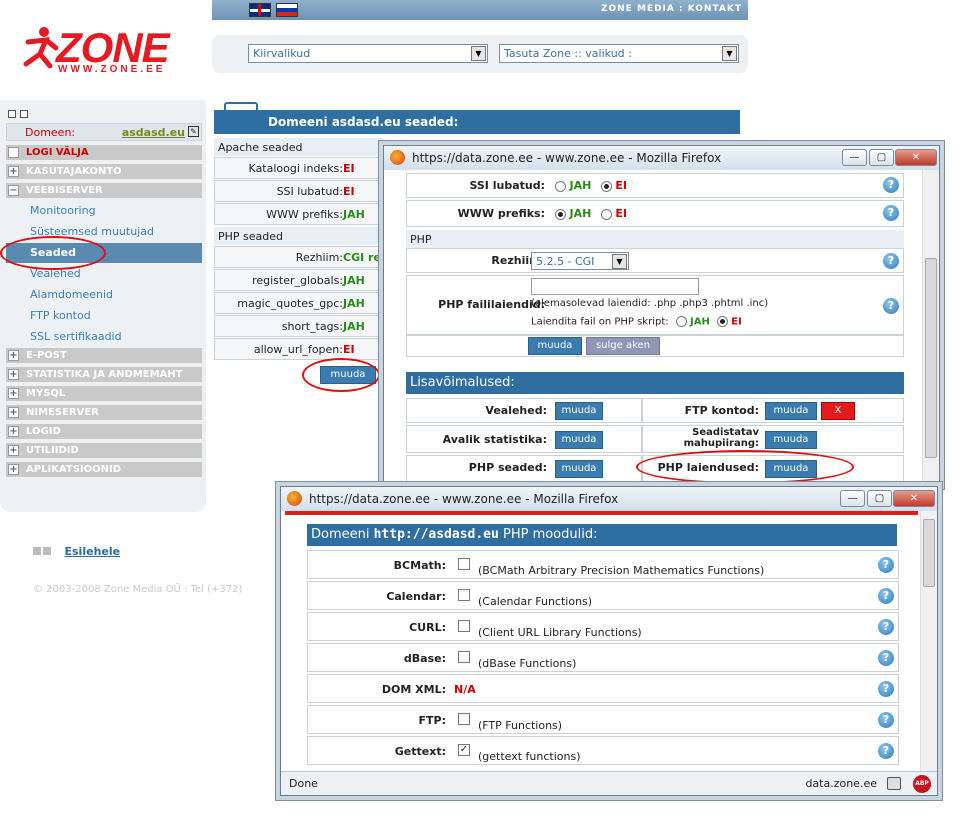 The height and width of the screenshot is (822, 962). I want to click on menu-mysql: + MYSQL, so click(104, 394).